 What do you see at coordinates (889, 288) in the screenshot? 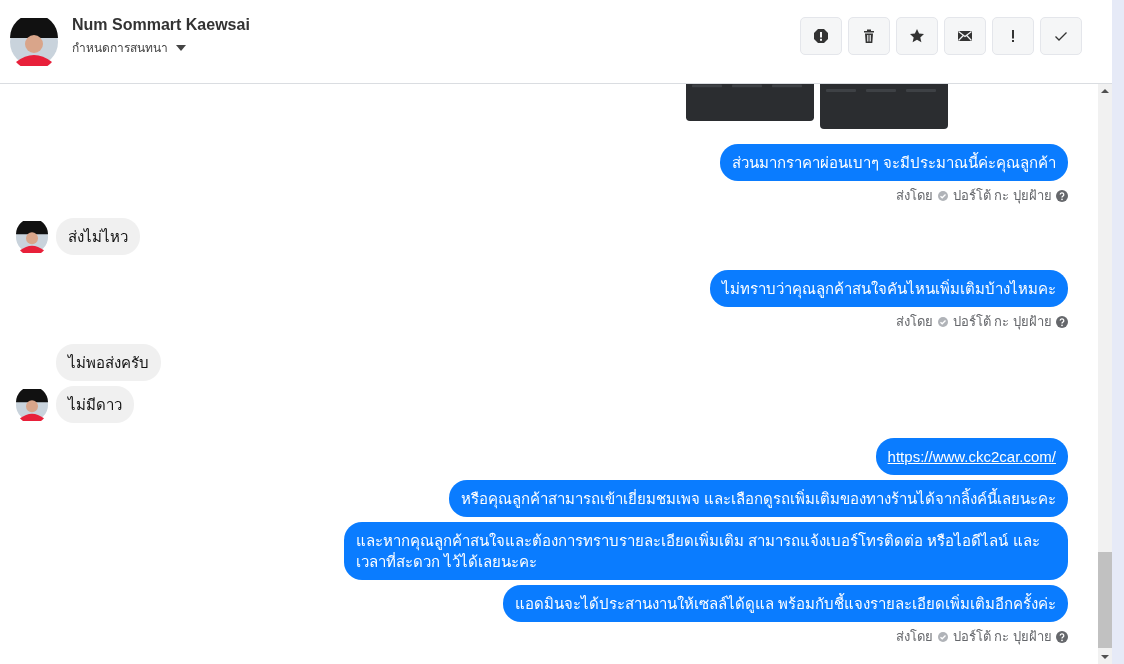
I see `message-bubble: ไม่ทราบว่าคุณลูกค้าสนใจคันไหนเพิ่มเติมบ้างไหมคะ` at bounding box center [889, 288].